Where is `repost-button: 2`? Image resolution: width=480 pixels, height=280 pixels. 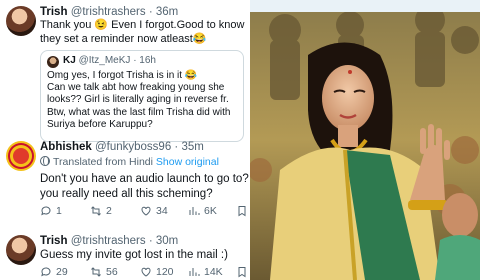 repost-button: 2 is located at coordinates (101, 211).